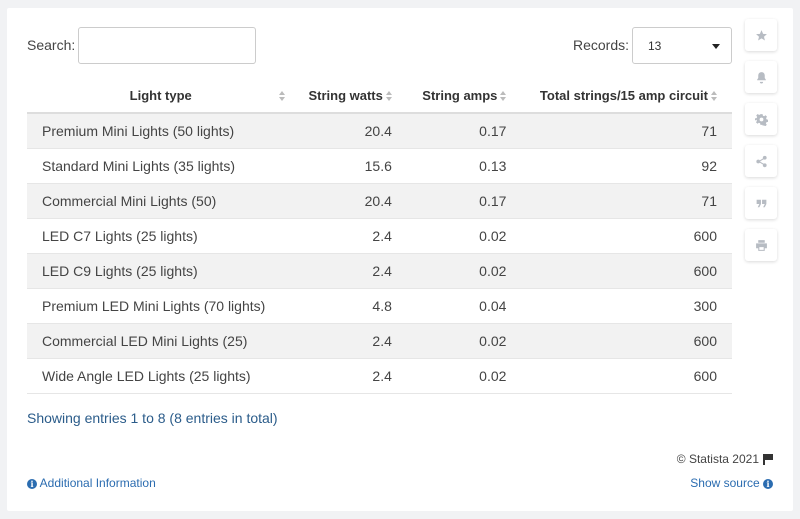 This screenshot has width=800, height=519. Describe the element at coordinates (464, 166) in the screenshot. I see `cell-string-amps: 0.13` at that location.